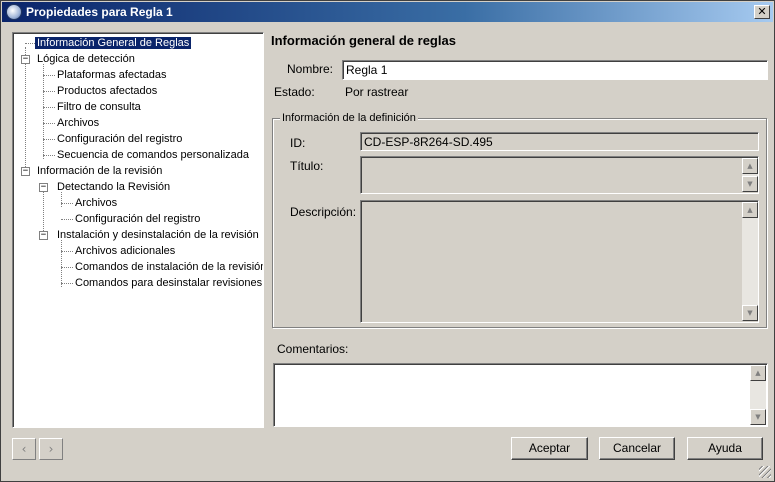  I want to click on title-label: Título:, so click(307, 166).